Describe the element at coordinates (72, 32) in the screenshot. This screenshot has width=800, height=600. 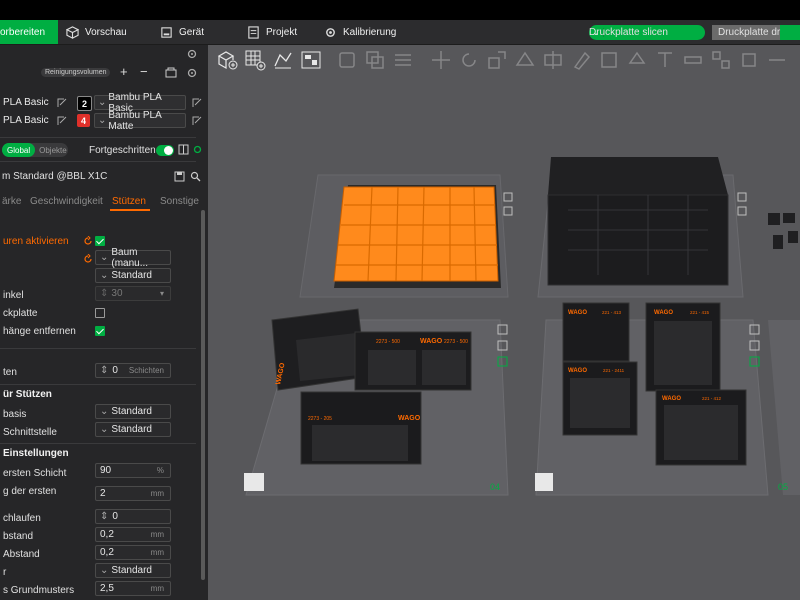
I see `cube-icon` at that location.